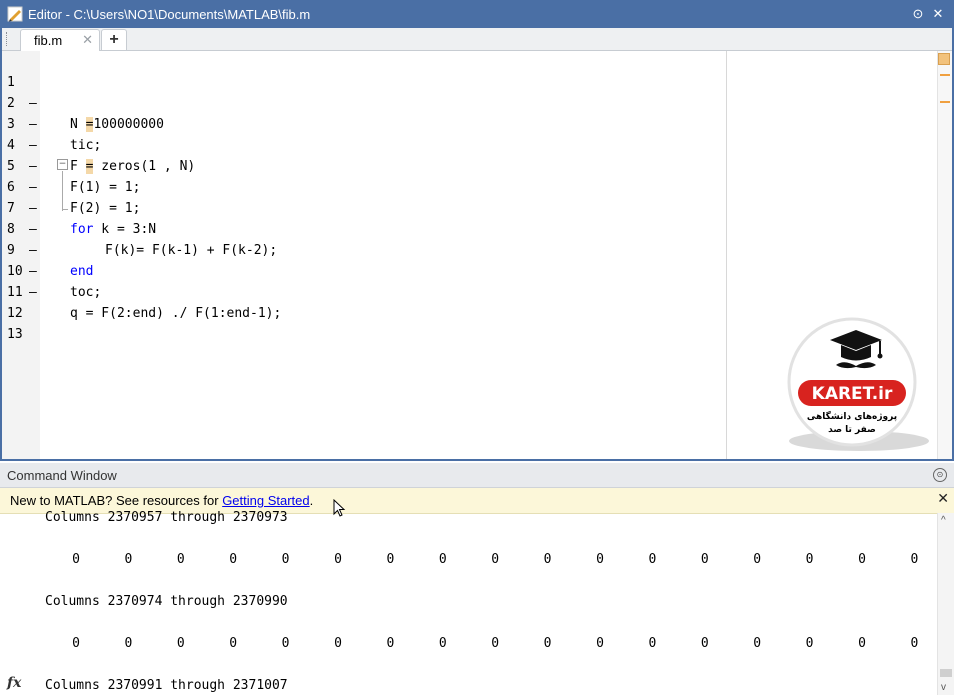  I want to click on code-line-11: 11, so click(362, 280).